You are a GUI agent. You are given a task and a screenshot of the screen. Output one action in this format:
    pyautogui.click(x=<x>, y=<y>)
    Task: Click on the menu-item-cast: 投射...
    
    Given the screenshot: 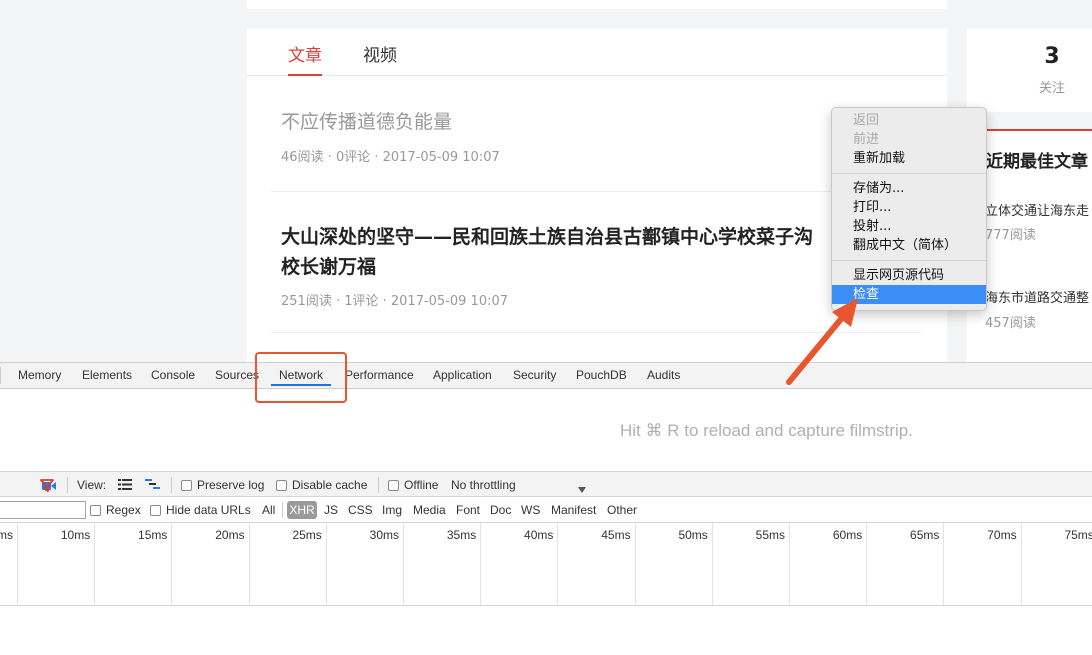 What is the action you would take?
    pyautogui.click(x=909, y=226)
    